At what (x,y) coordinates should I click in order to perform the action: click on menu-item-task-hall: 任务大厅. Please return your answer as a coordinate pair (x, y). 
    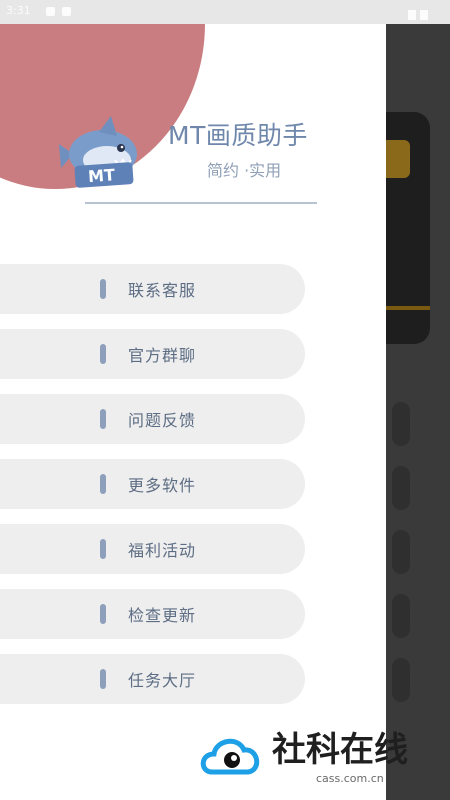
    Looking at the image, I should click on (152, 679).